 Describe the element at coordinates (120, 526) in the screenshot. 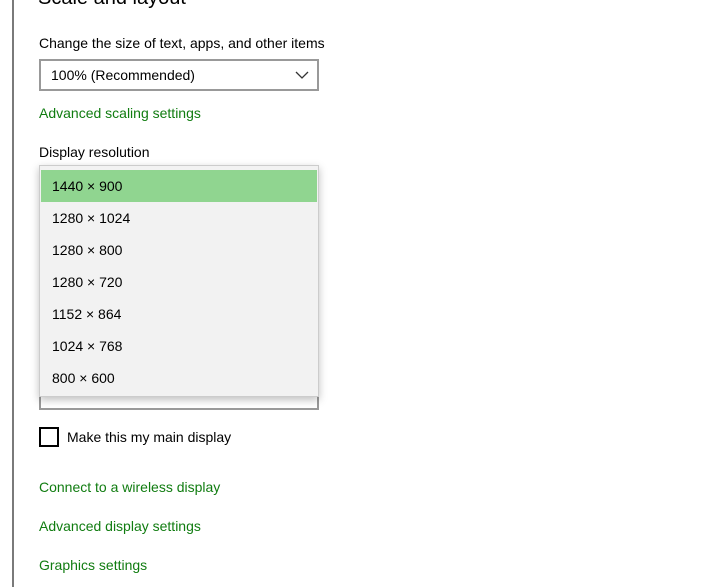

I see `advanced-display-settings-link: Advanced display settings` at that location.